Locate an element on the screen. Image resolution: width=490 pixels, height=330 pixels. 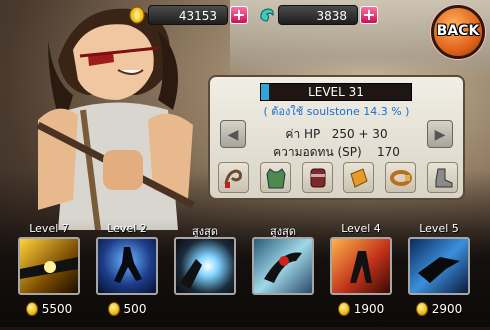
skill-1-icon is located at coordinates (49, 266).